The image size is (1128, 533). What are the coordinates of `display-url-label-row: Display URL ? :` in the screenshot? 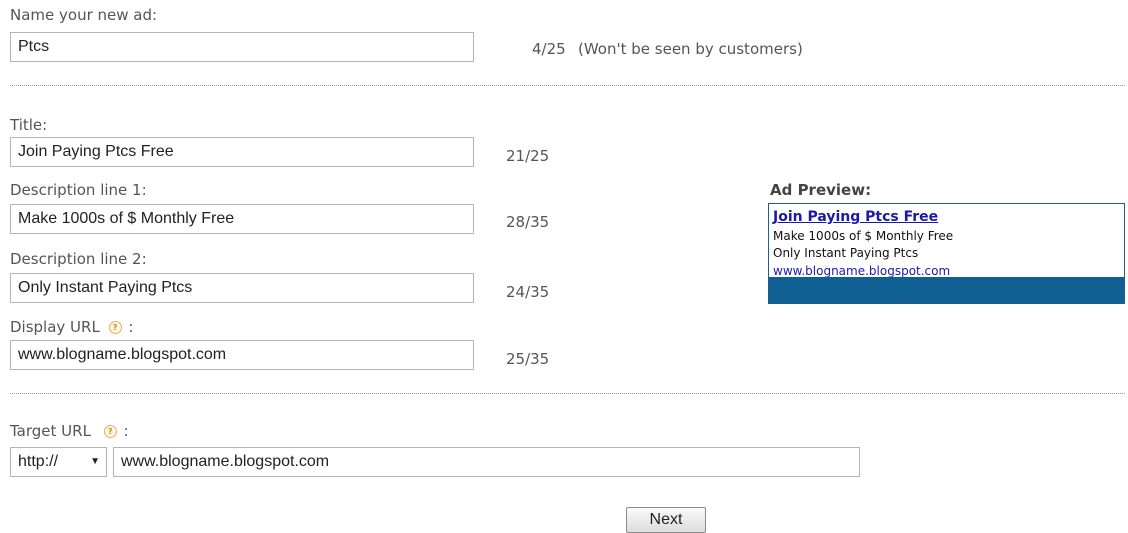 It's located at (71, 327).